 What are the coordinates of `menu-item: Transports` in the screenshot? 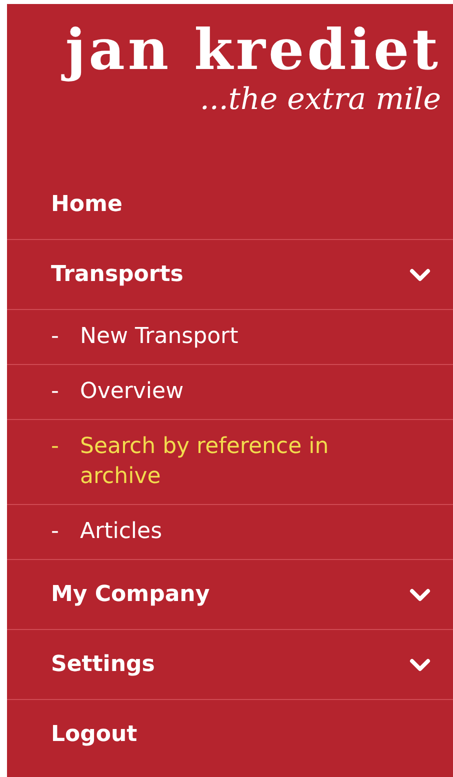 It's located at (230, 274).